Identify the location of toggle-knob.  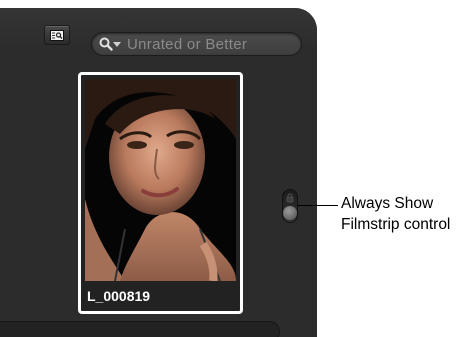
(290, 213).